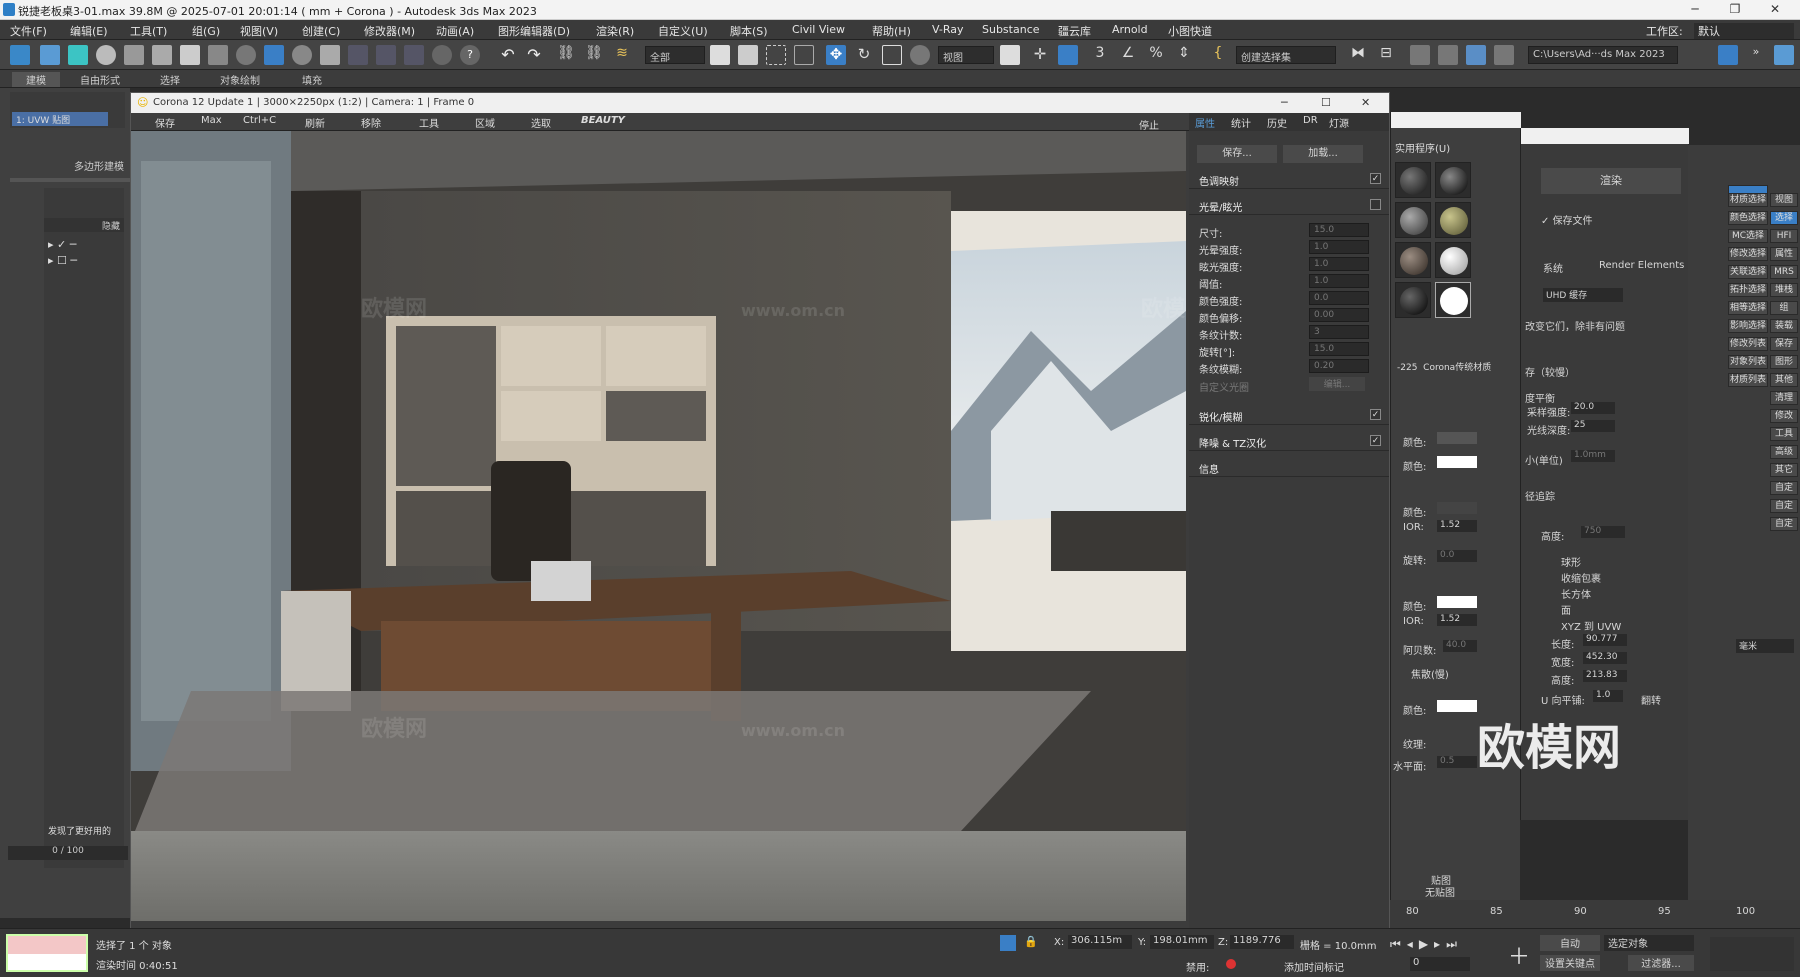  Describe the element at coordinates (892, 55) in the screenshot. I see `scale-icon` at that location.